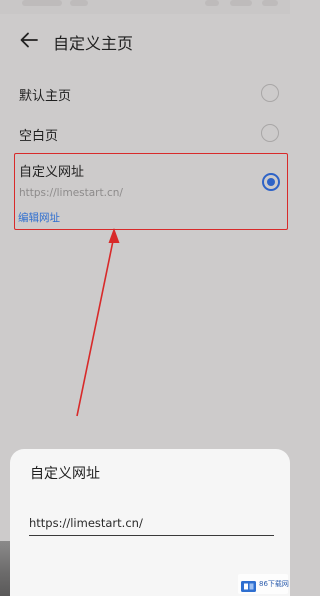 Image resolution: width=320 pixels, height=596 pixels. Describe the element at coordinates (65, 474) in the screenshot. I see `dialog-title: 自定义网址` at that location.